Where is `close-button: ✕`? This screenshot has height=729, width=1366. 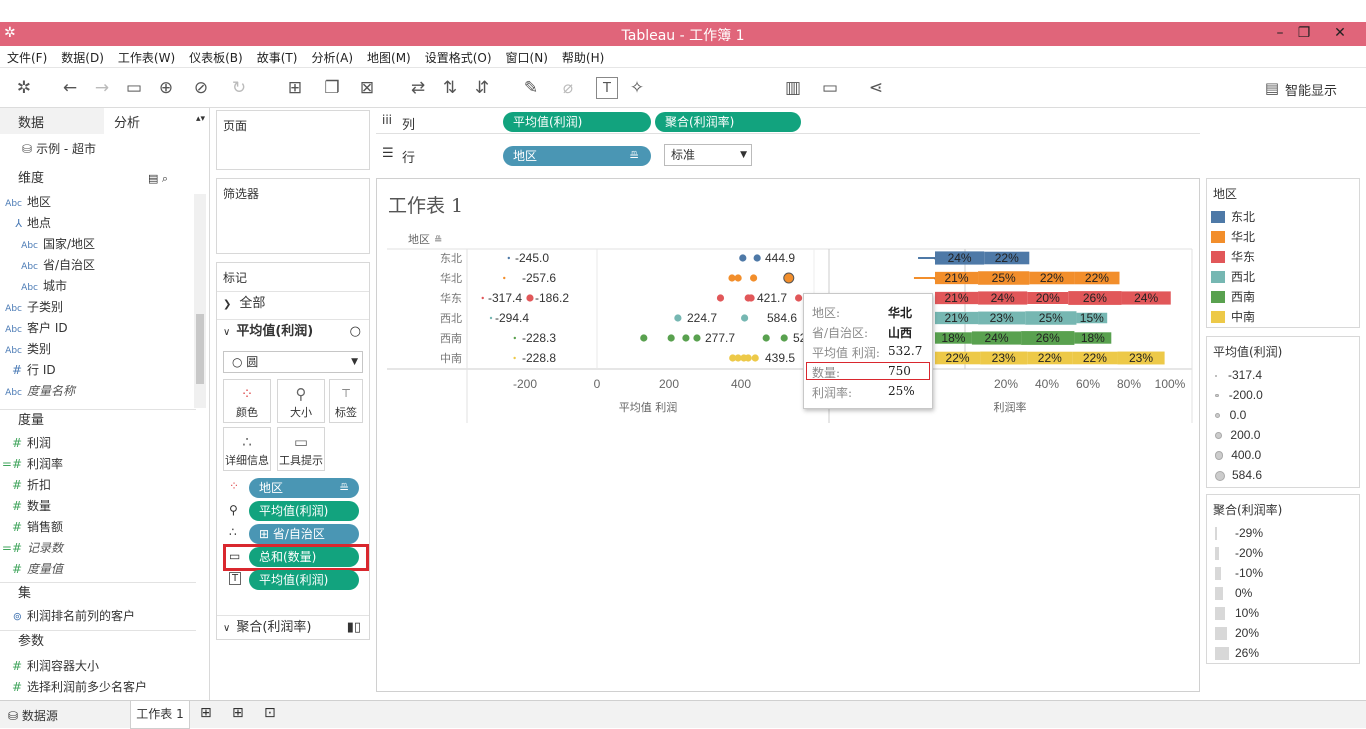 close-button: ✕ is located at coordinates (1340, 34).